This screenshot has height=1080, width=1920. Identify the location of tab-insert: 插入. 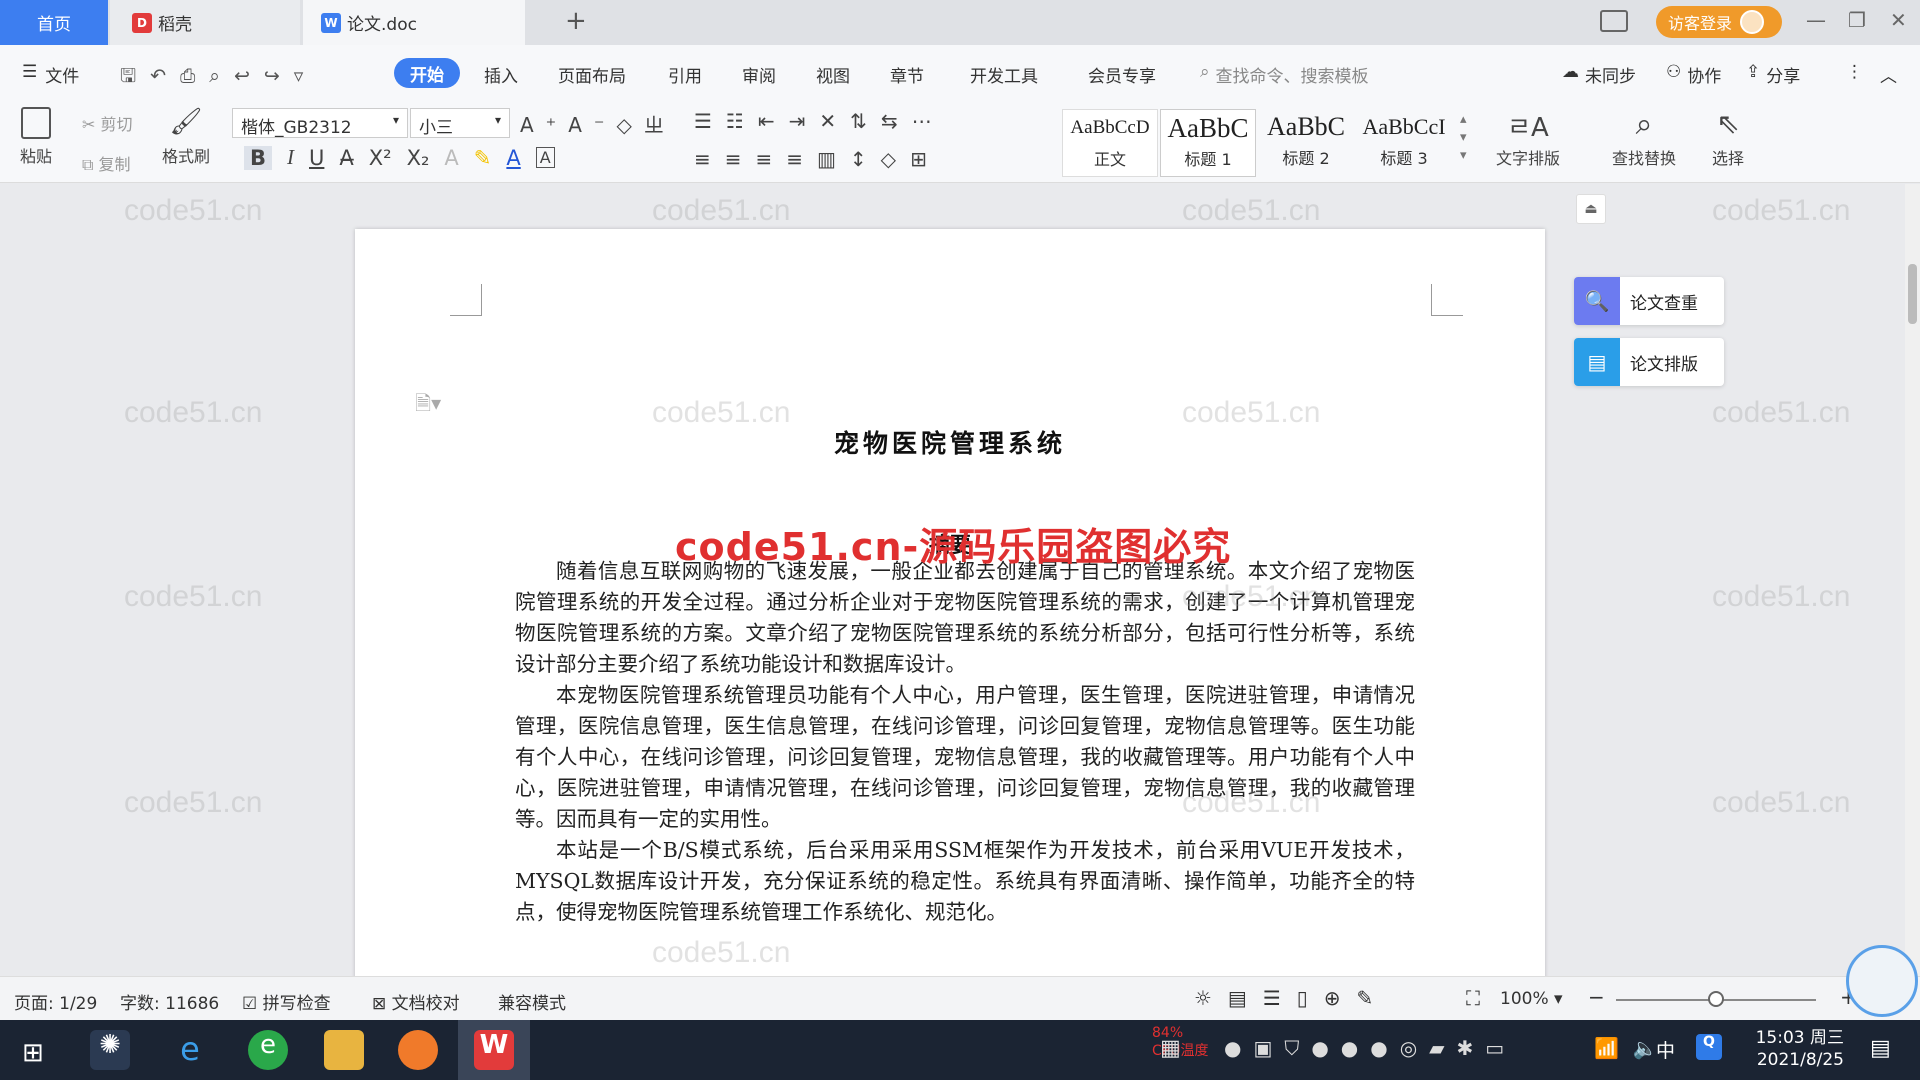
(501, 74).